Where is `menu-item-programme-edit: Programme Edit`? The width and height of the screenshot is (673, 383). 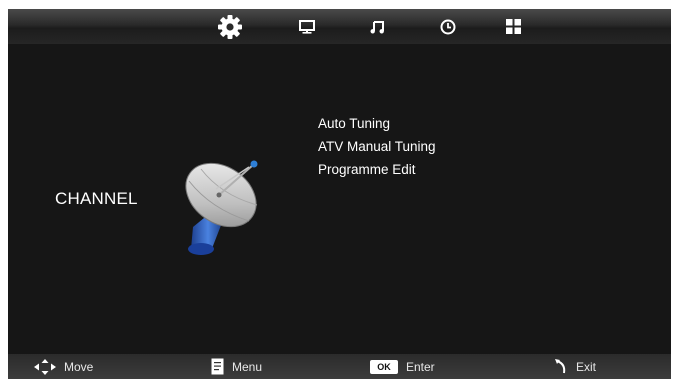 menu-item-programme-edit: Programme Edit is located at coordinates (377, 169).